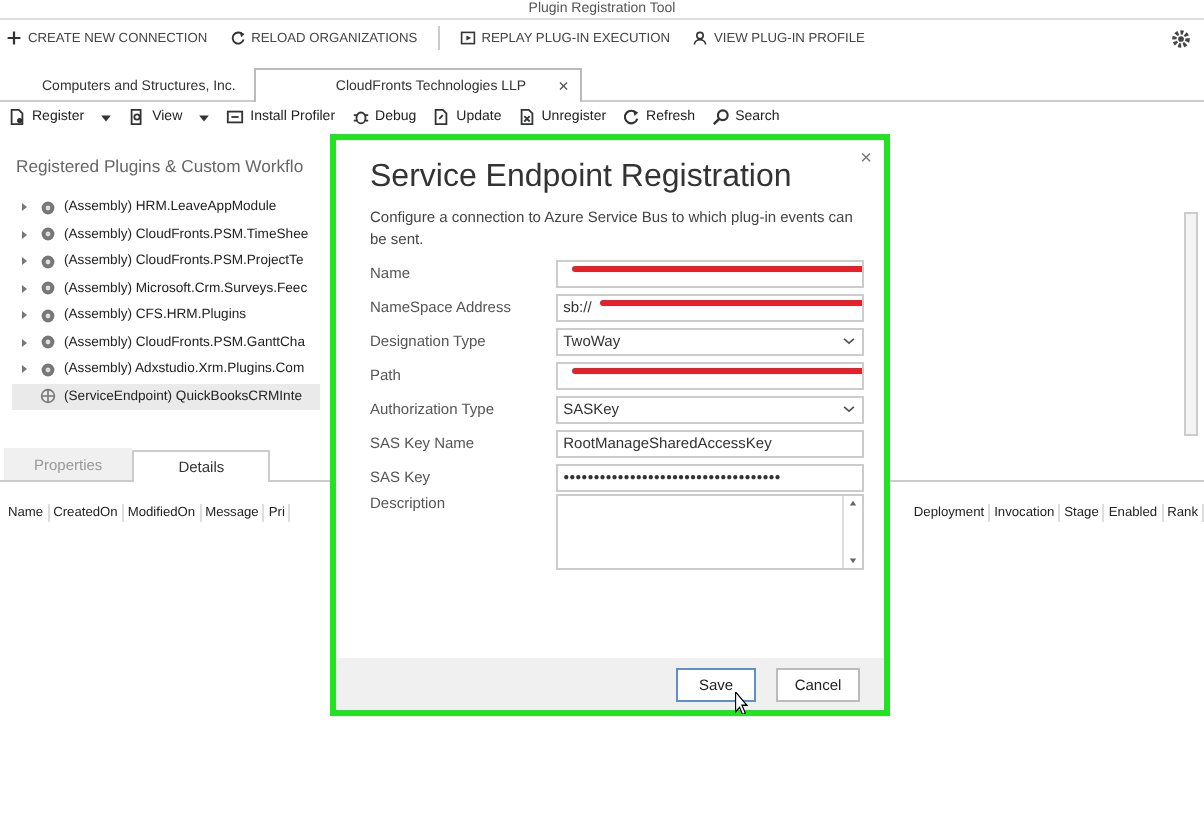 The width and height of the screenshot is (1204, 814). Describe the element at coordinates (853, 560) in the screenshot. I see `scroll-down-icon` at that location.